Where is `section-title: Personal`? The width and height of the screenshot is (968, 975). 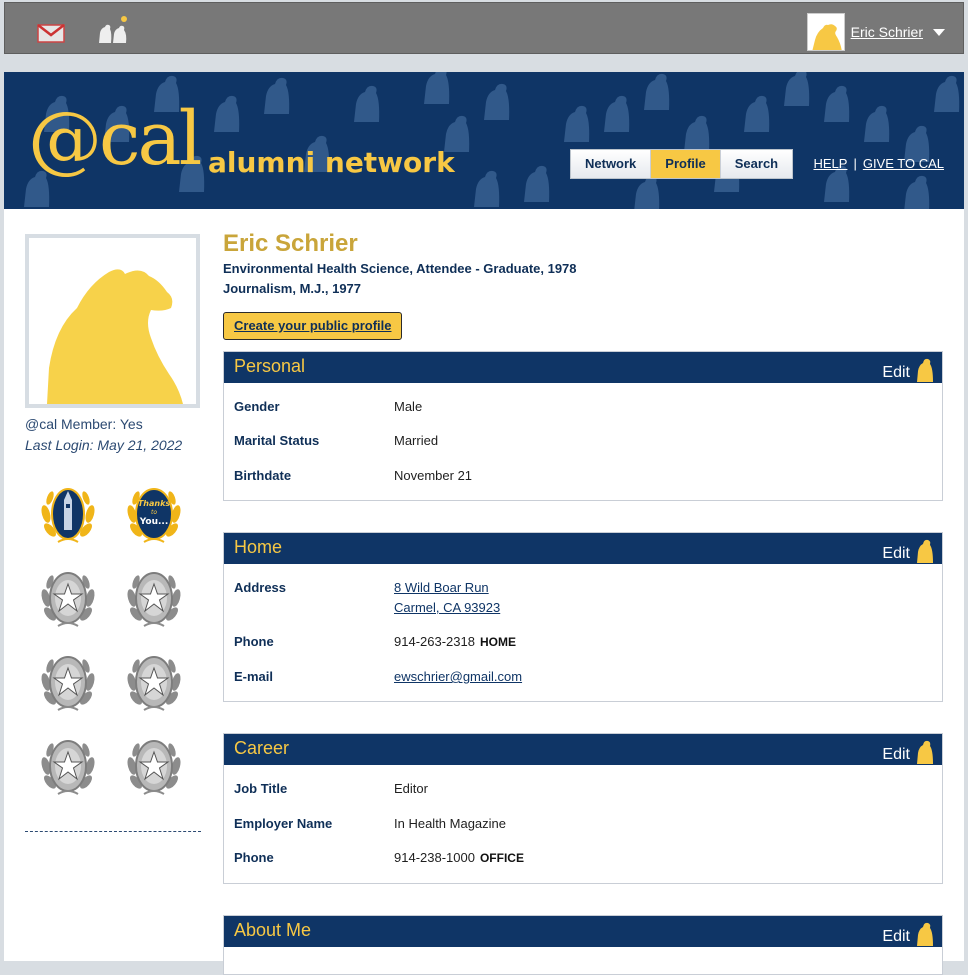 section-title: Personal is located at coordinates (270, 366).